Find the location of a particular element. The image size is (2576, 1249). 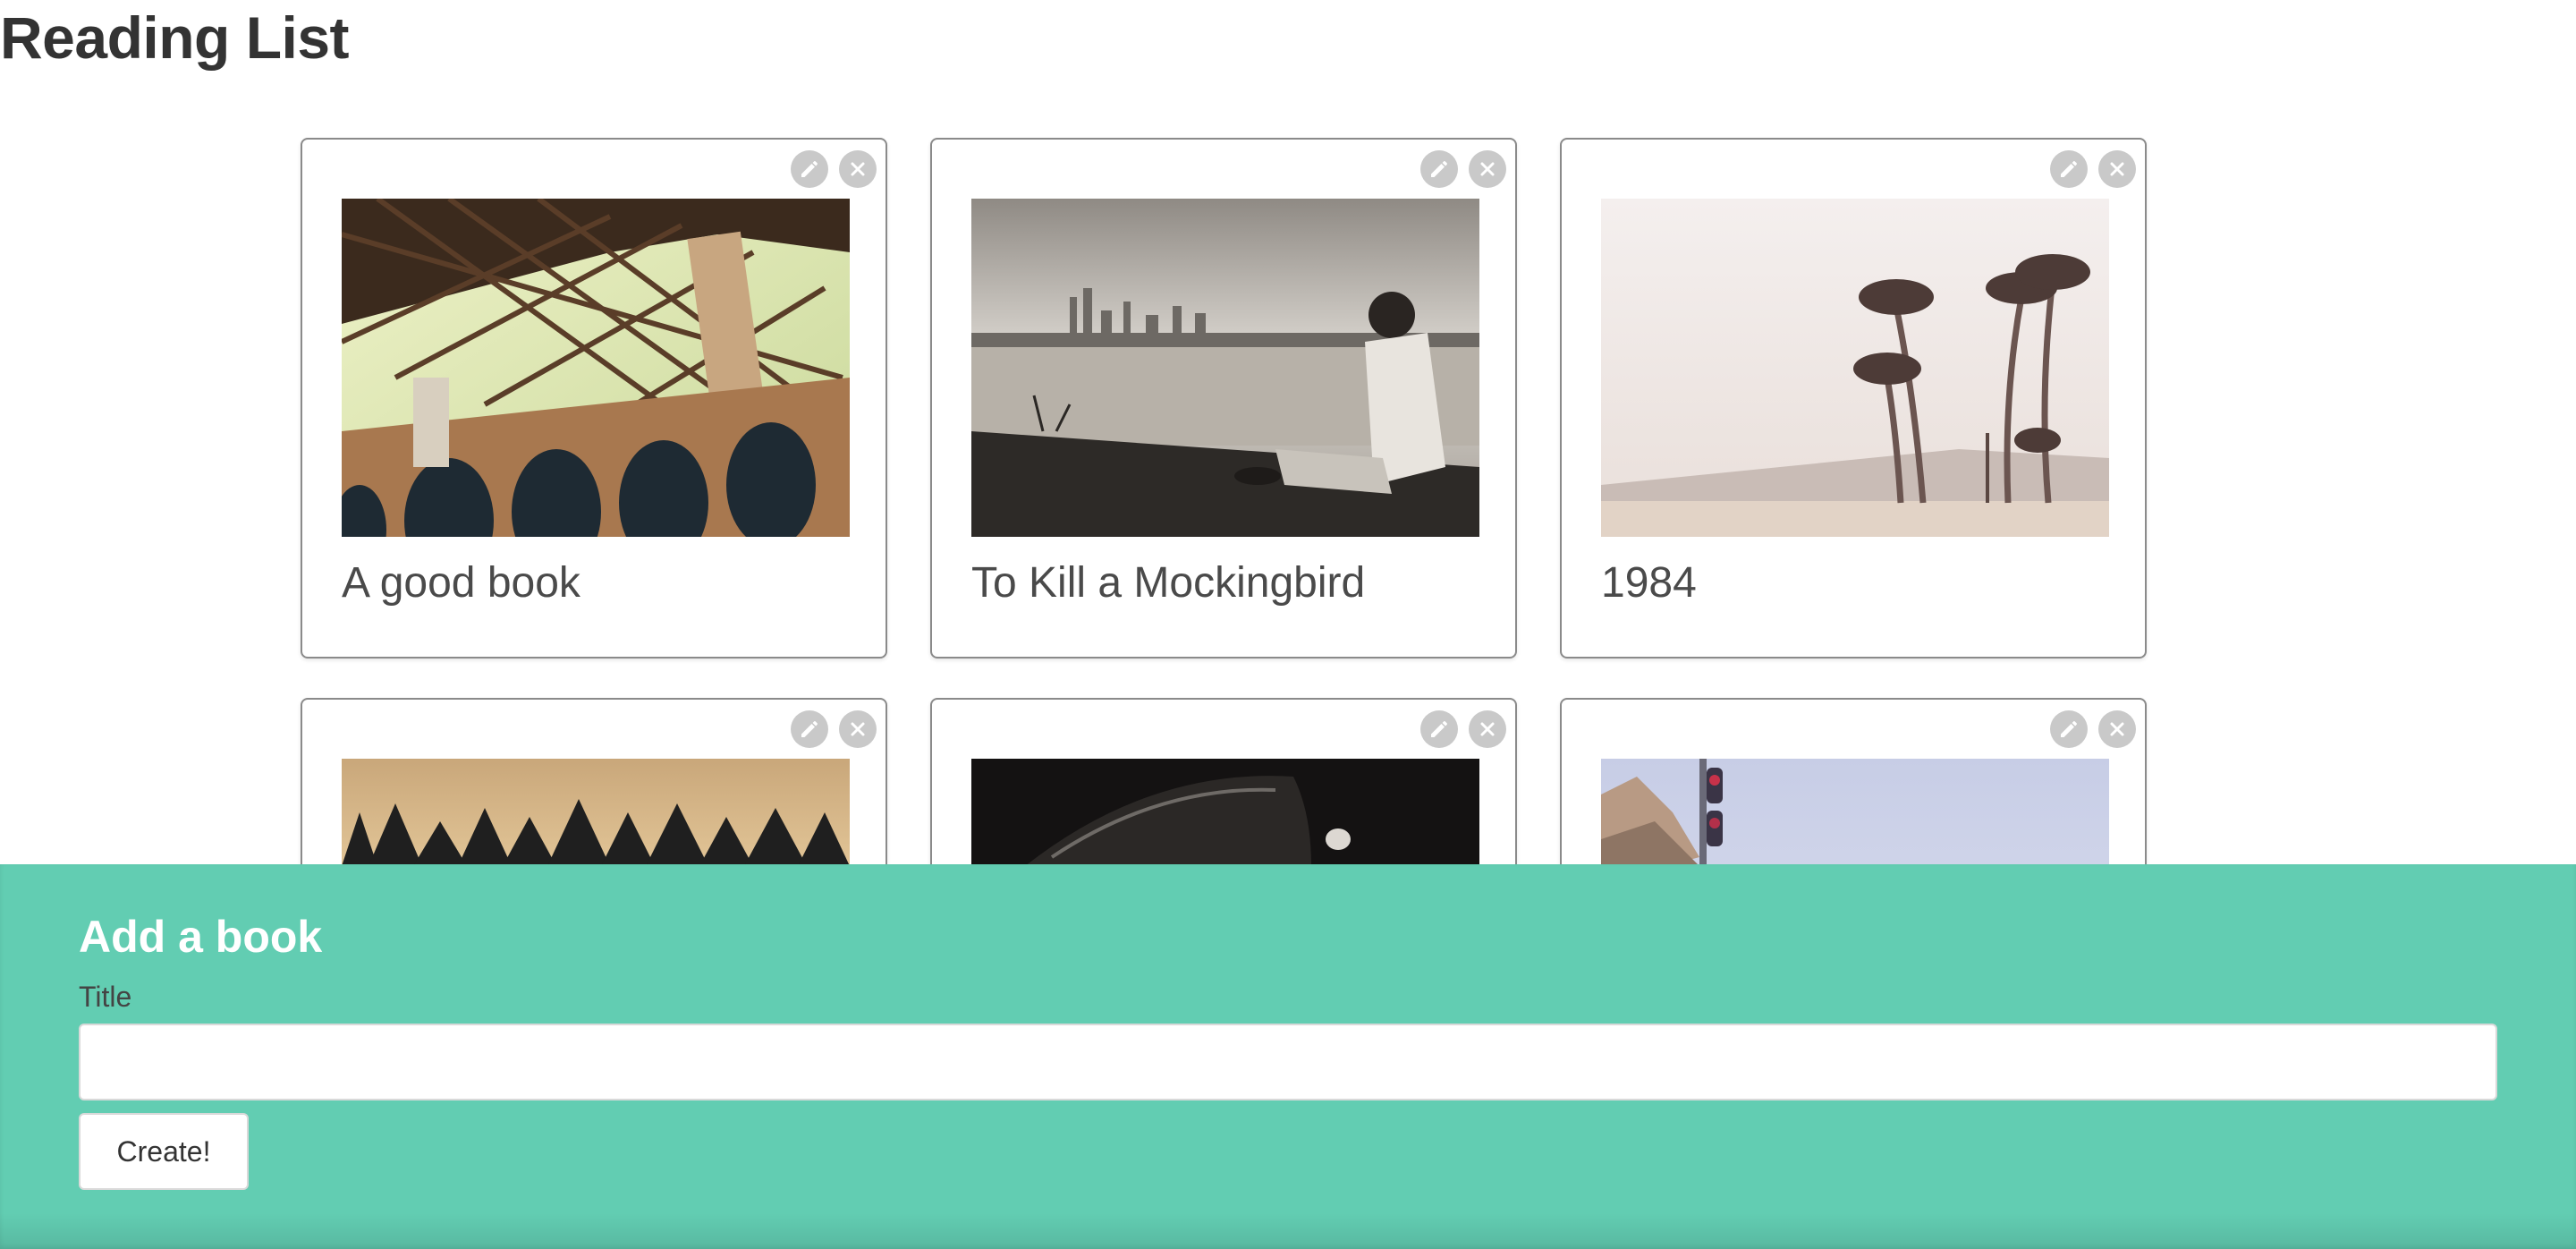

page-title: Reading List is located at coordinates (175, 38).